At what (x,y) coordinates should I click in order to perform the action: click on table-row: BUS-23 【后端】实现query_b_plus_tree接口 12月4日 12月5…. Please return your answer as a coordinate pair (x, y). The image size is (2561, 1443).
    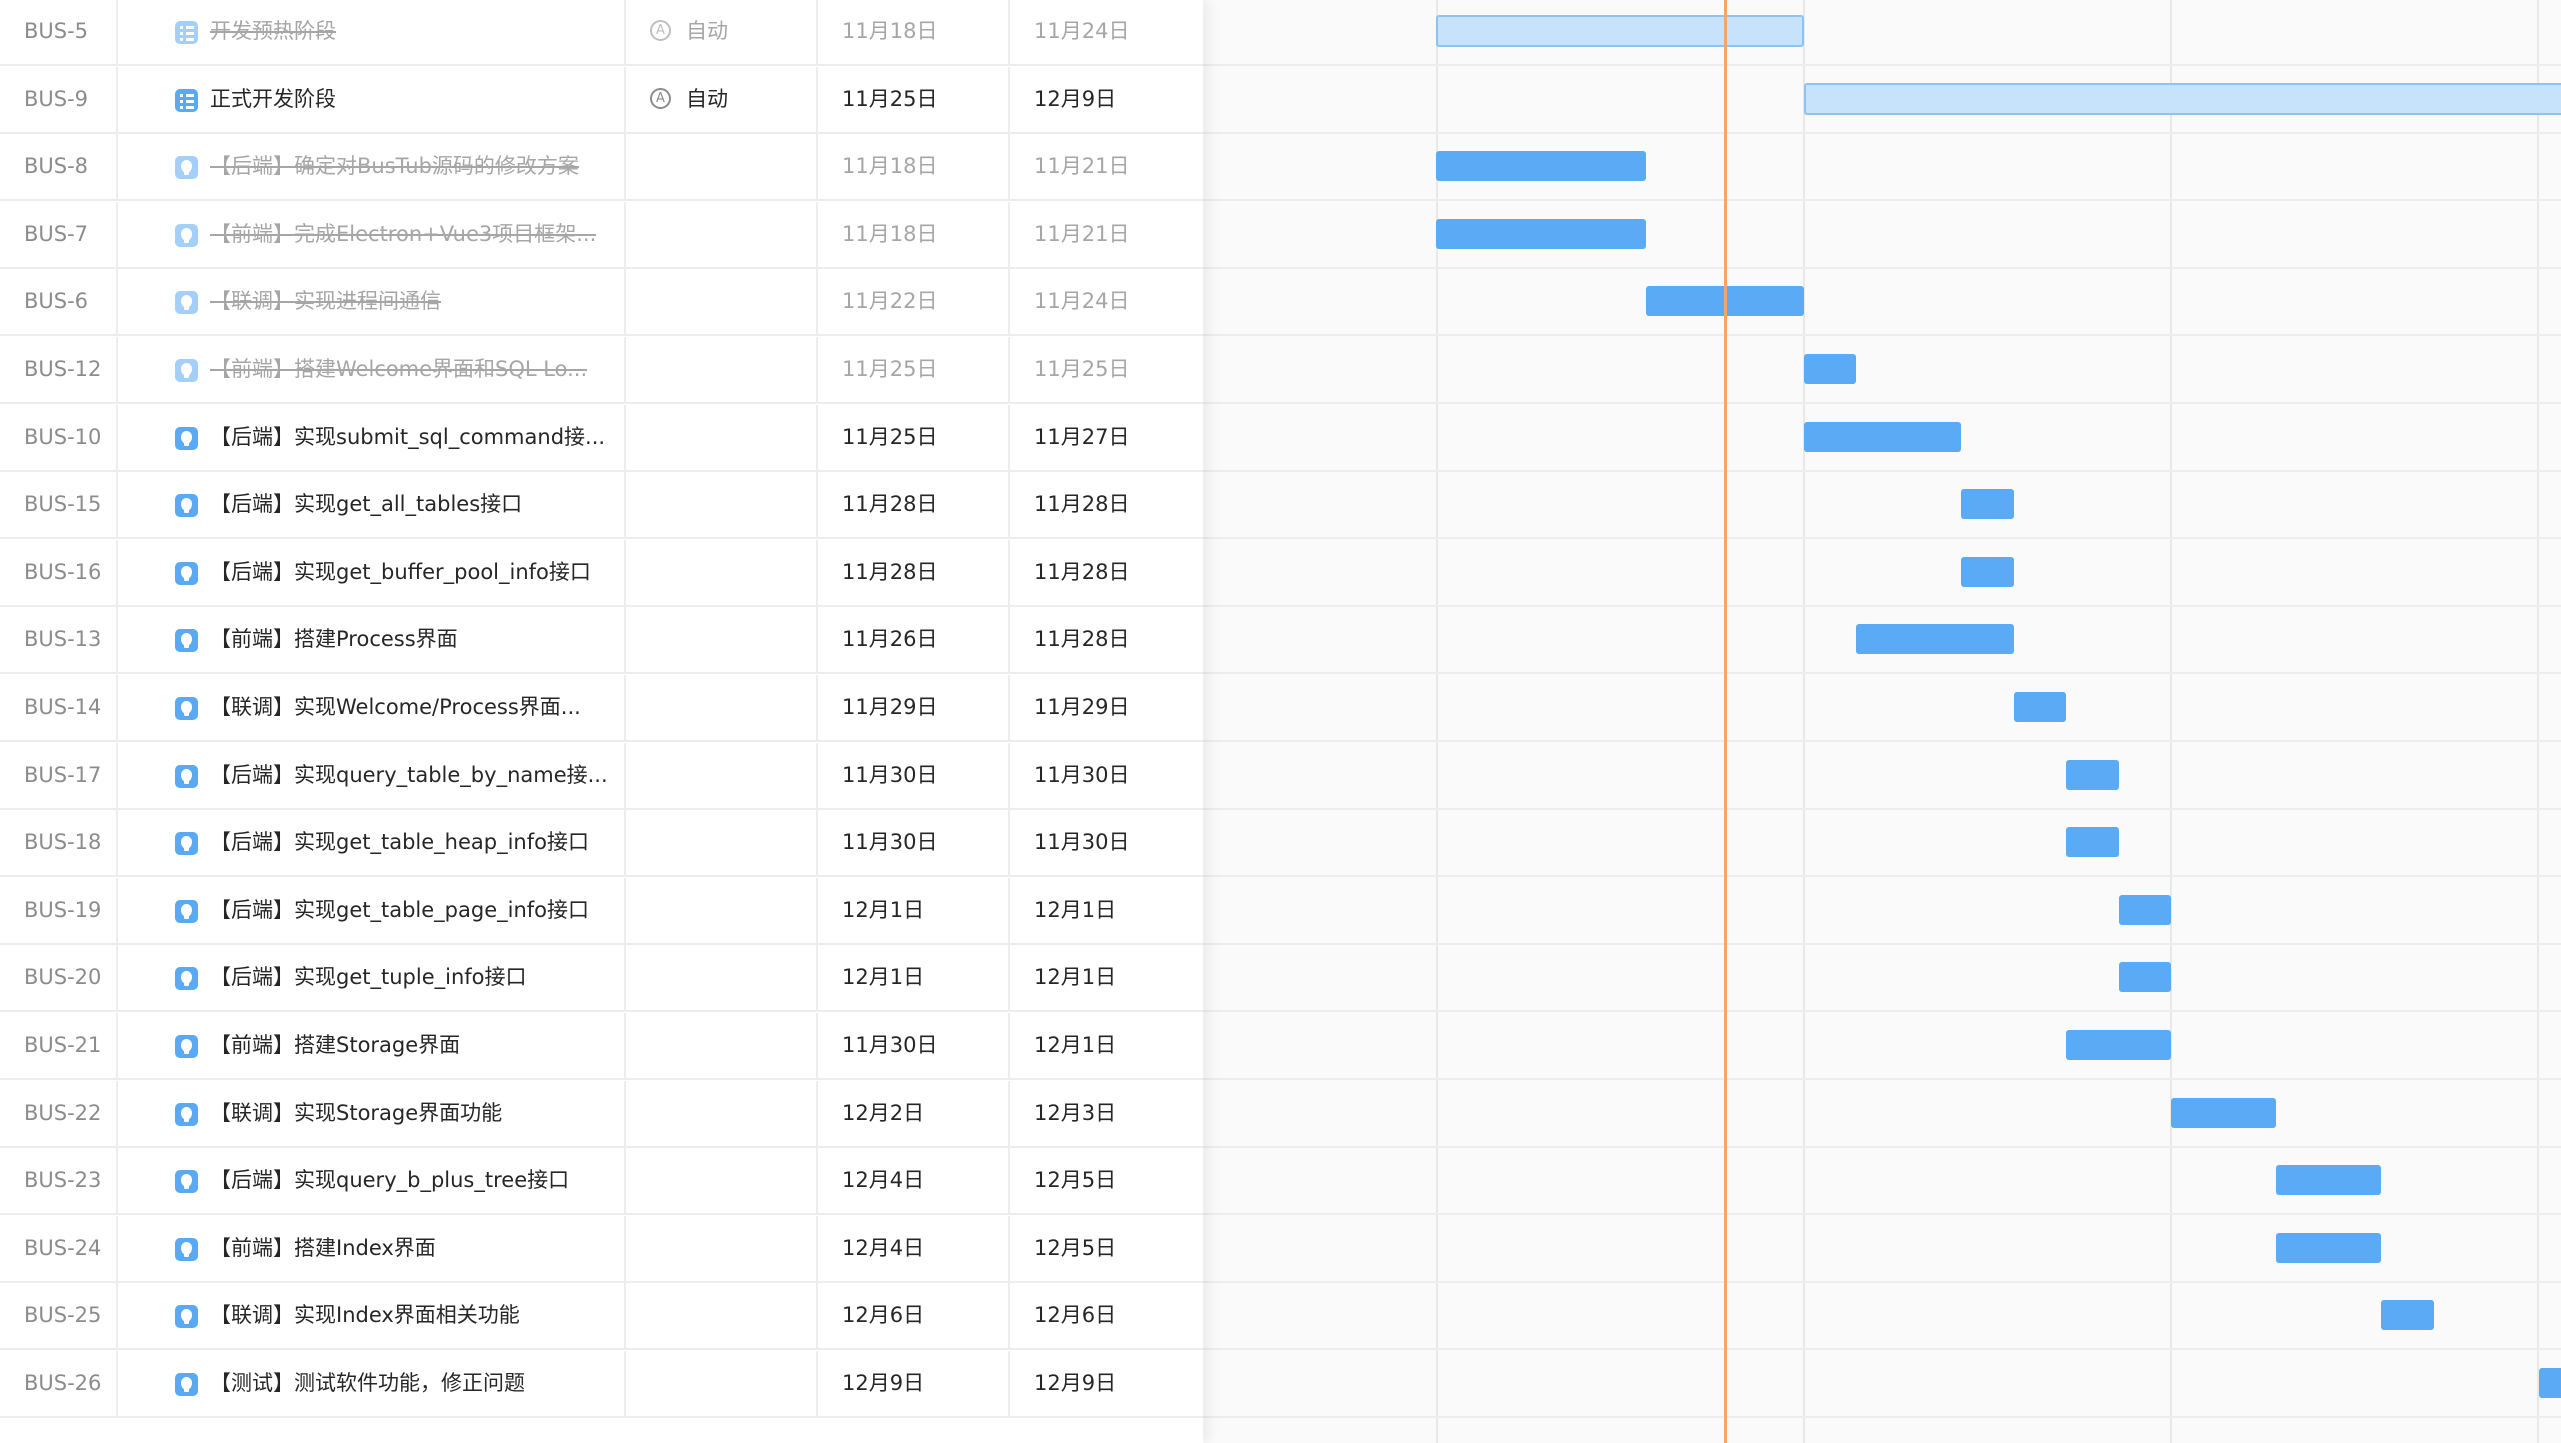
    Looking at the image, I should click on (601, 1181).